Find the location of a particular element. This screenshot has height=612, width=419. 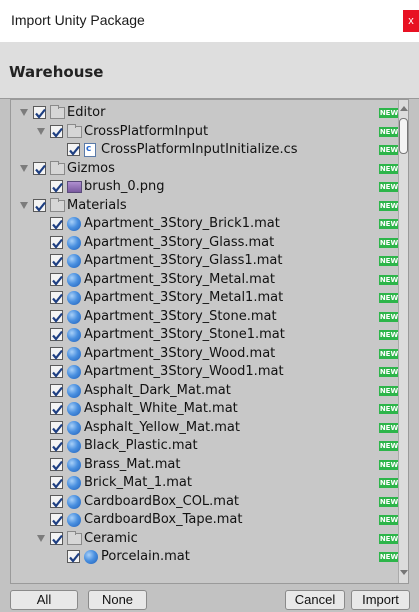

tree-file-row: Apartment_3Story_Metal1.mat NEW is located at coordinates (205, 298).